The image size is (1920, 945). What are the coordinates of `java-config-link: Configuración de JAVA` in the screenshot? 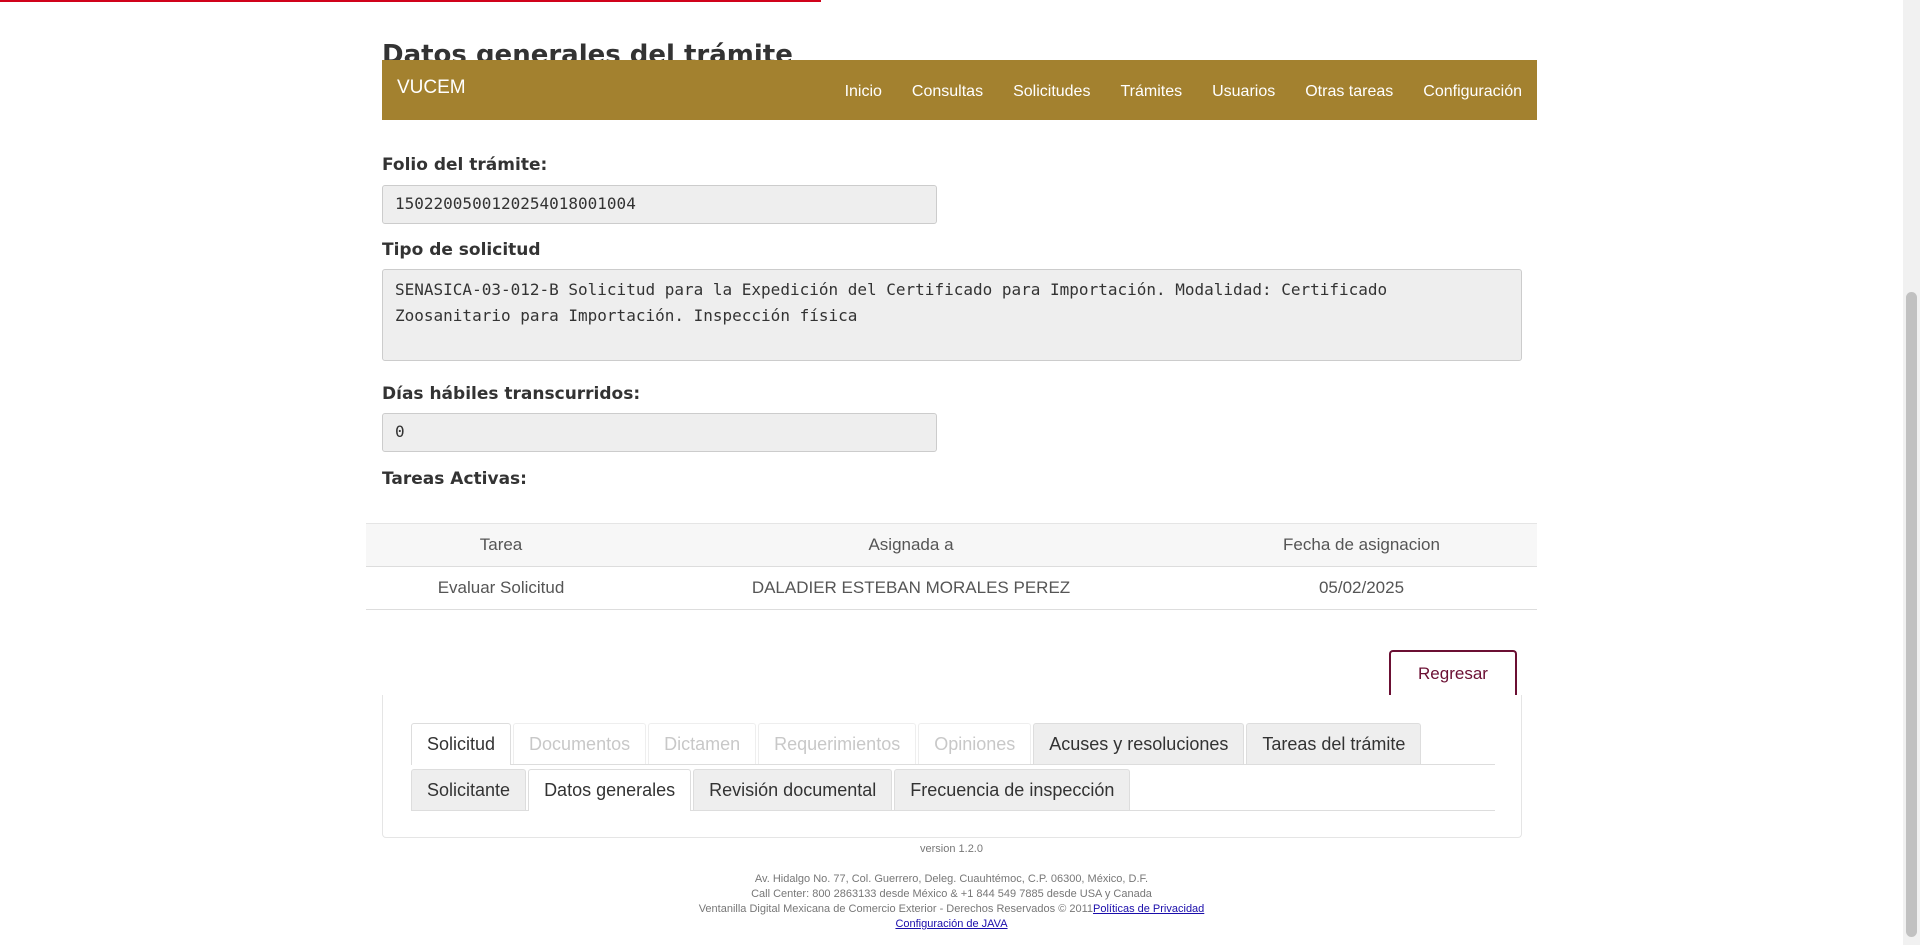 It's located at (951, 924).